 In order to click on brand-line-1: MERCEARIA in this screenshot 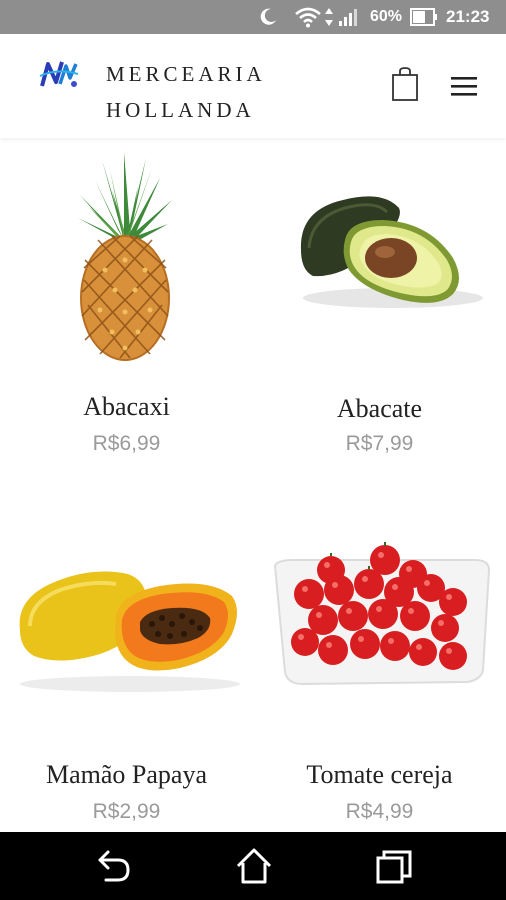, I will do `click(186, 74)`.